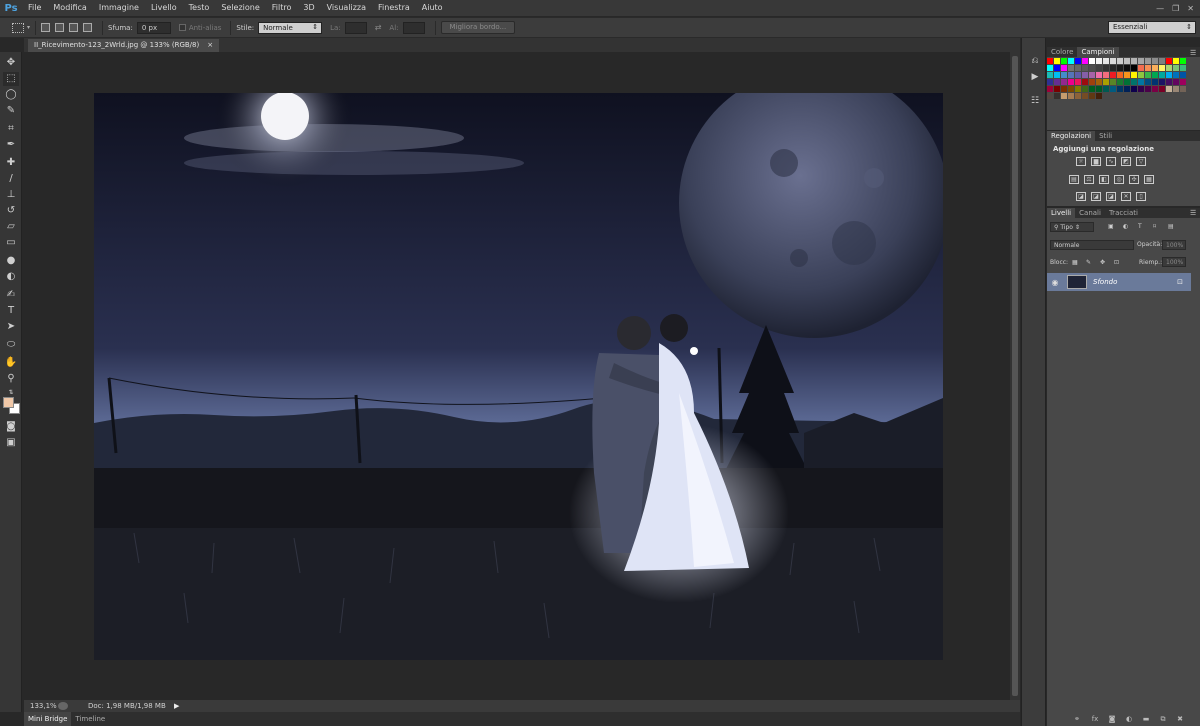  I want to click on tab-canali: Canali, so click(1090, 213).